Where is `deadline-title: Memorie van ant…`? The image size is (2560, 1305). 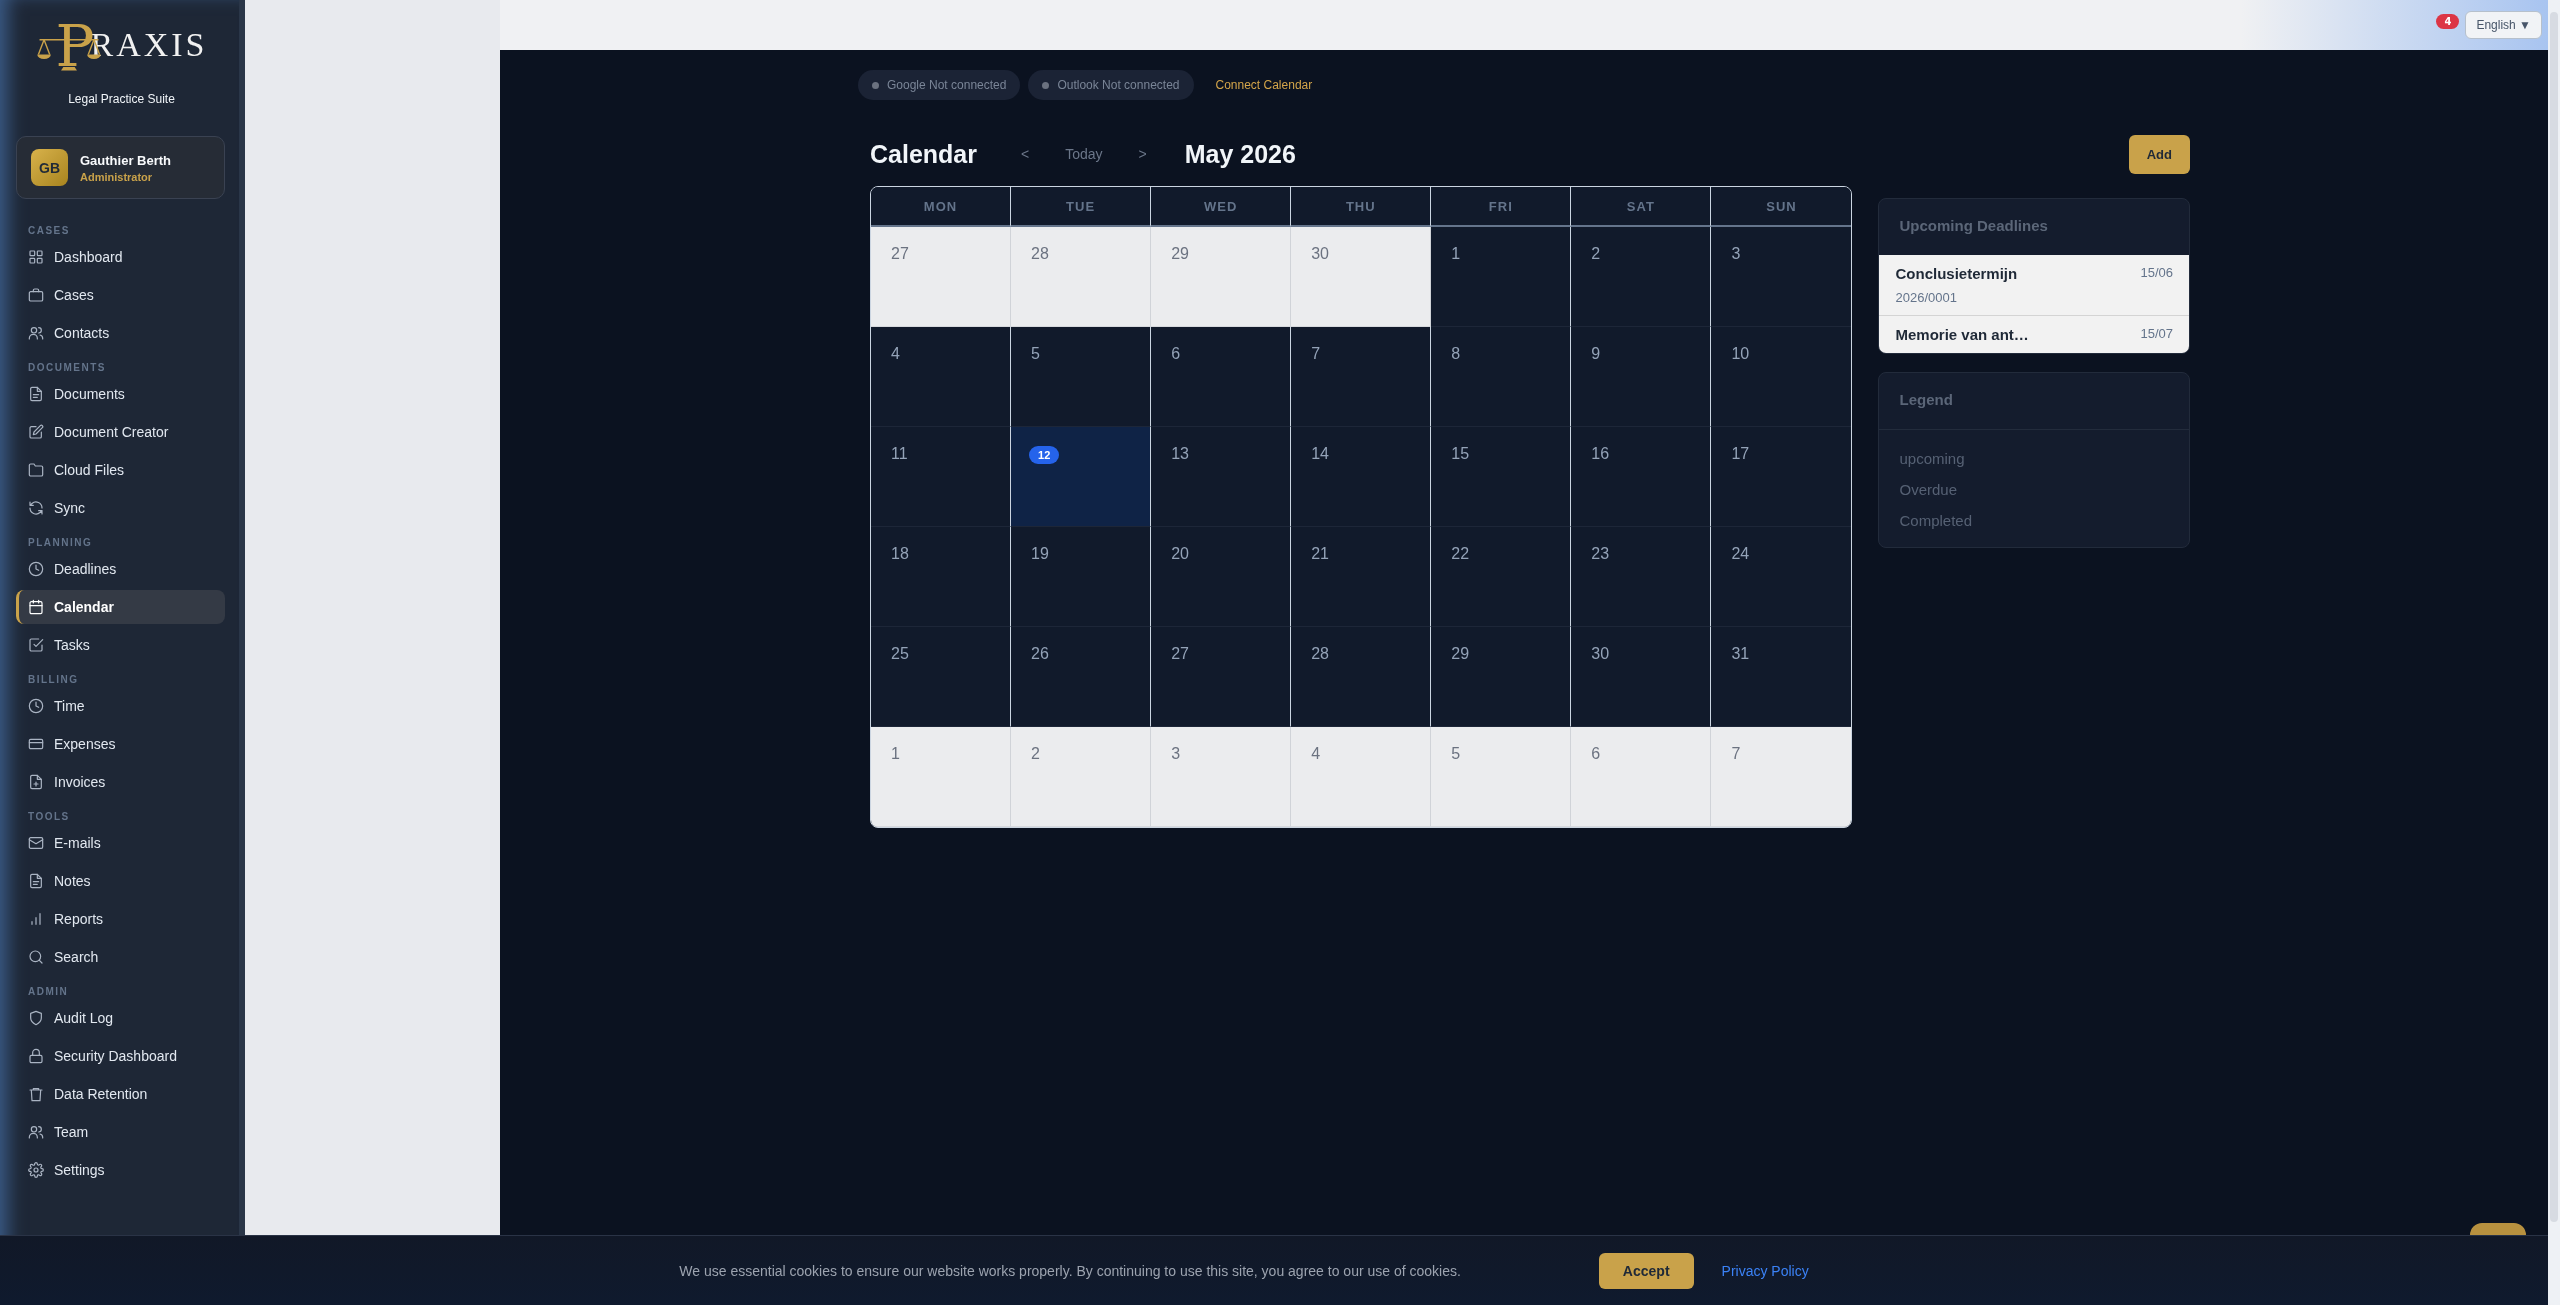
deadline-title: Memorie van ant… is located at coordinates (1962, 334).